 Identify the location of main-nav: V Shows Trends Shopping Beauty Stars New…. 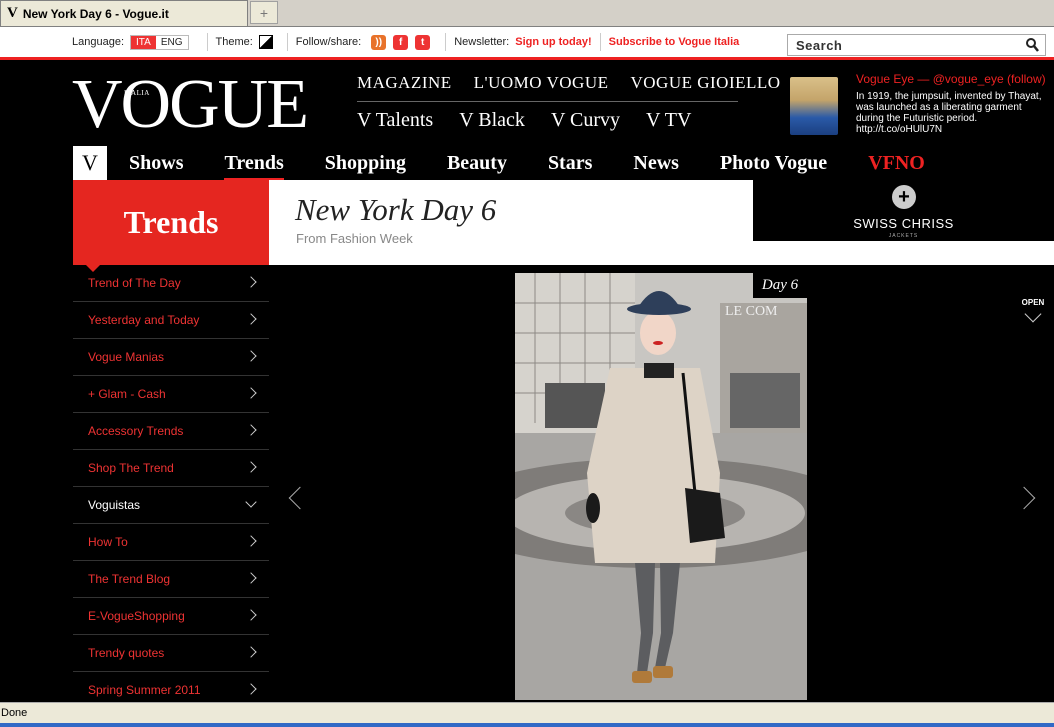
(563, 163).